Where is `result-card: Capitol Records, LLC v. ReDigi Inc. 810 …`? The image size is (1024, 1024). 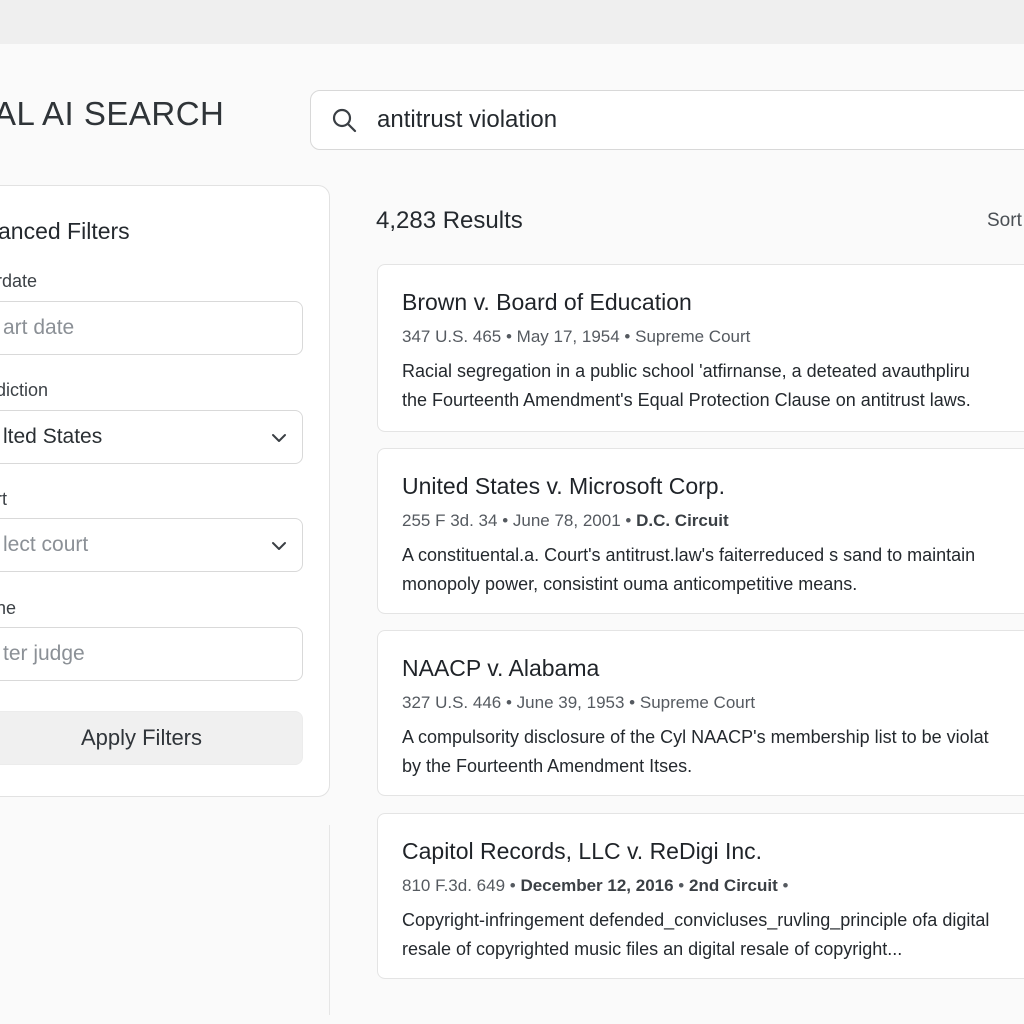
result-card: Capitol Records, LLC v. ReDigi Inc. 810 … is located at coordinates (700, 896).